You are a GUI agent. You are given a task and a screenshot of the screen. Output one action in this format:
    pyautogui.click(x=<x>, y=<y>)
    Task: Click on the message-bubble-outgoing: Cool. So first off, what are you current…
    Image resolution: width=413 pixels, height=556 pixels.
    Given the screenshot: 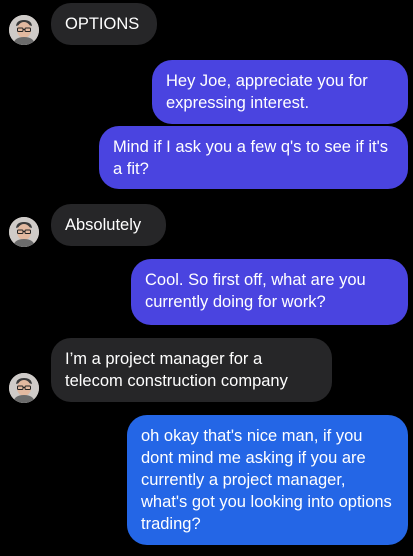 What is the action you would take?
    pyautogui.click(x=269, y=292)
    